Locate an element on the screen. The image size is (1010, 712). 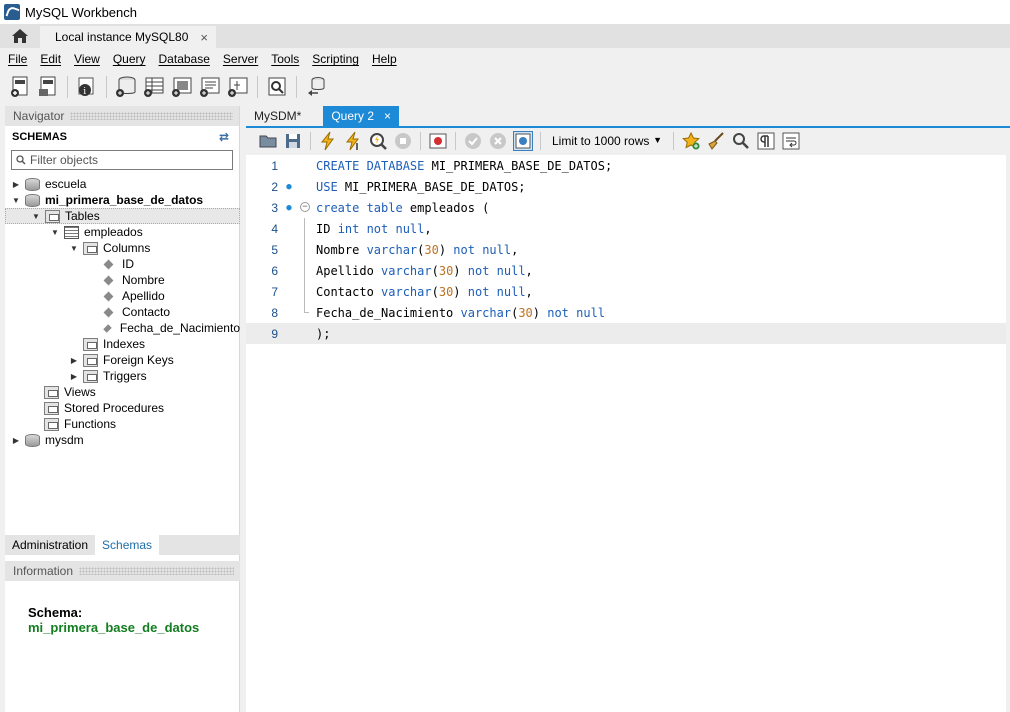
menu-tools: Tools is located at coordinates (286, 59).